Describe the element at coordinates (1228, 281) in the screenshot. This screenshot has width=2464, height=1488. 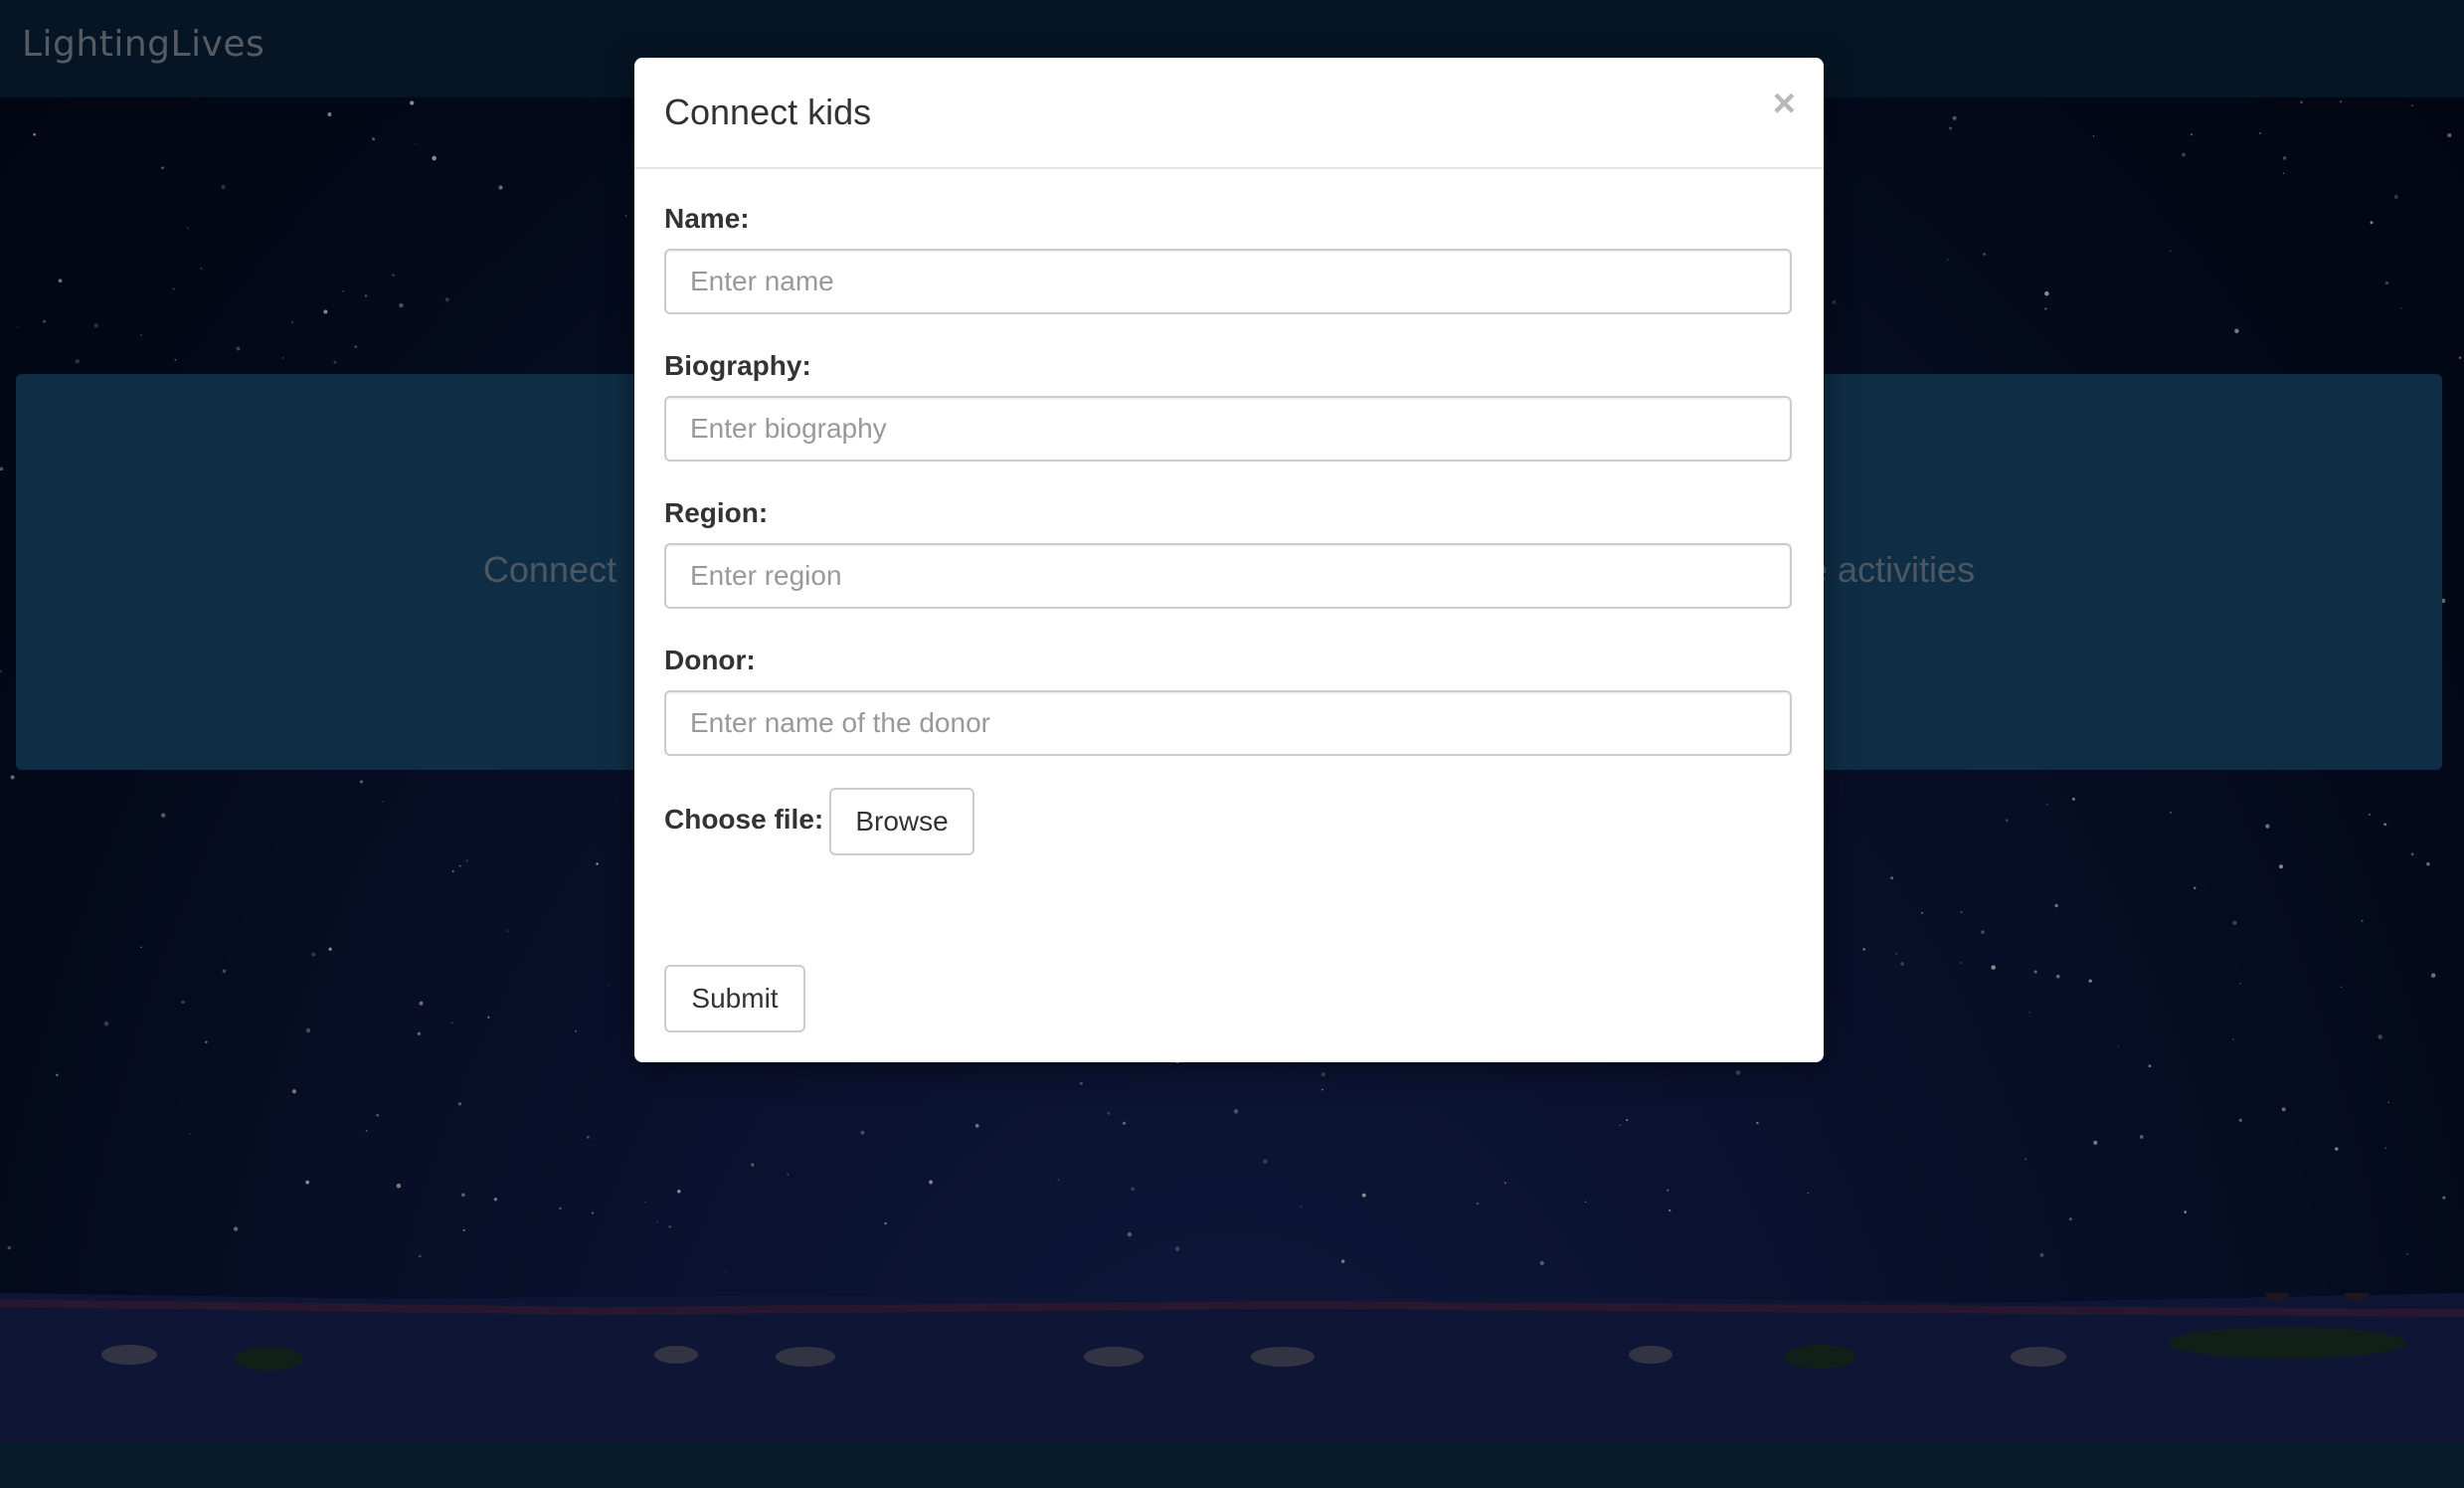
I see `name-input` at that location.